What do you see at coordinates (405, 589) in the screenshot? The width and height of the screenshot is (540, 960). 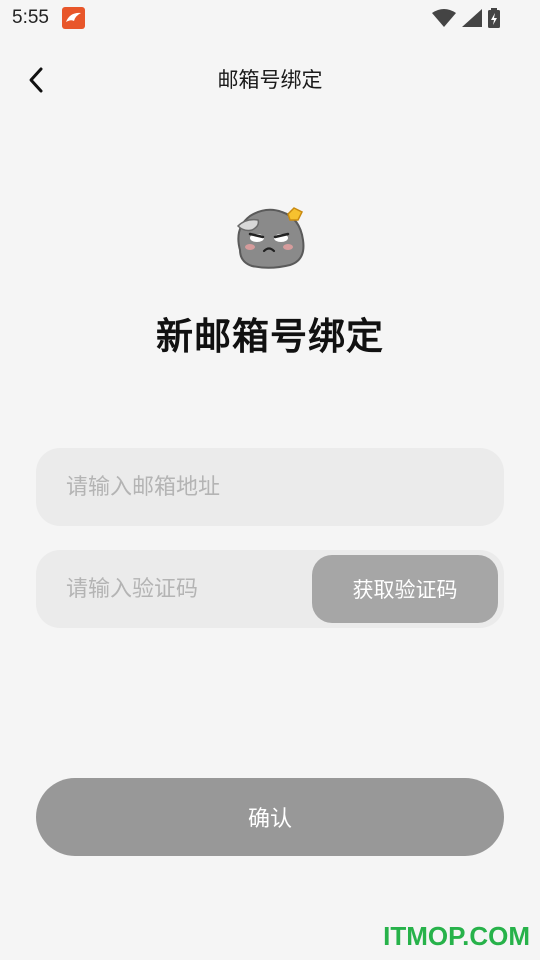 I see `get-code-button: 获取验证码` at bounding box center [405, 589].